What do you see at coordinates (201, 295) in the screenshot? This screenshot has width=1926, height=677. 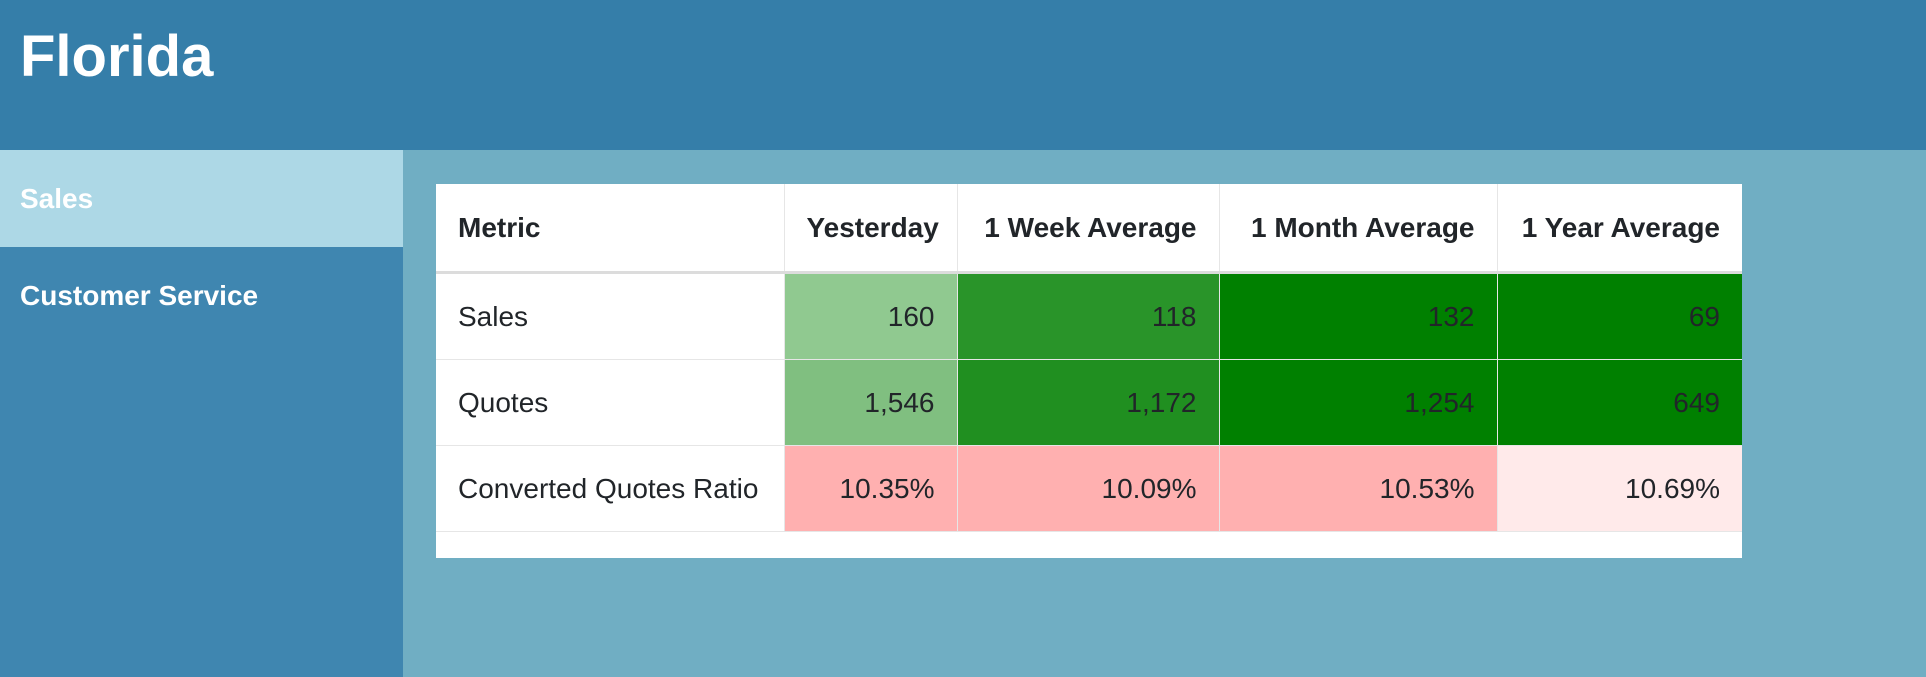 I see `sidebar-item-customer-service: Customer Service` at bounding box center [201, 295].